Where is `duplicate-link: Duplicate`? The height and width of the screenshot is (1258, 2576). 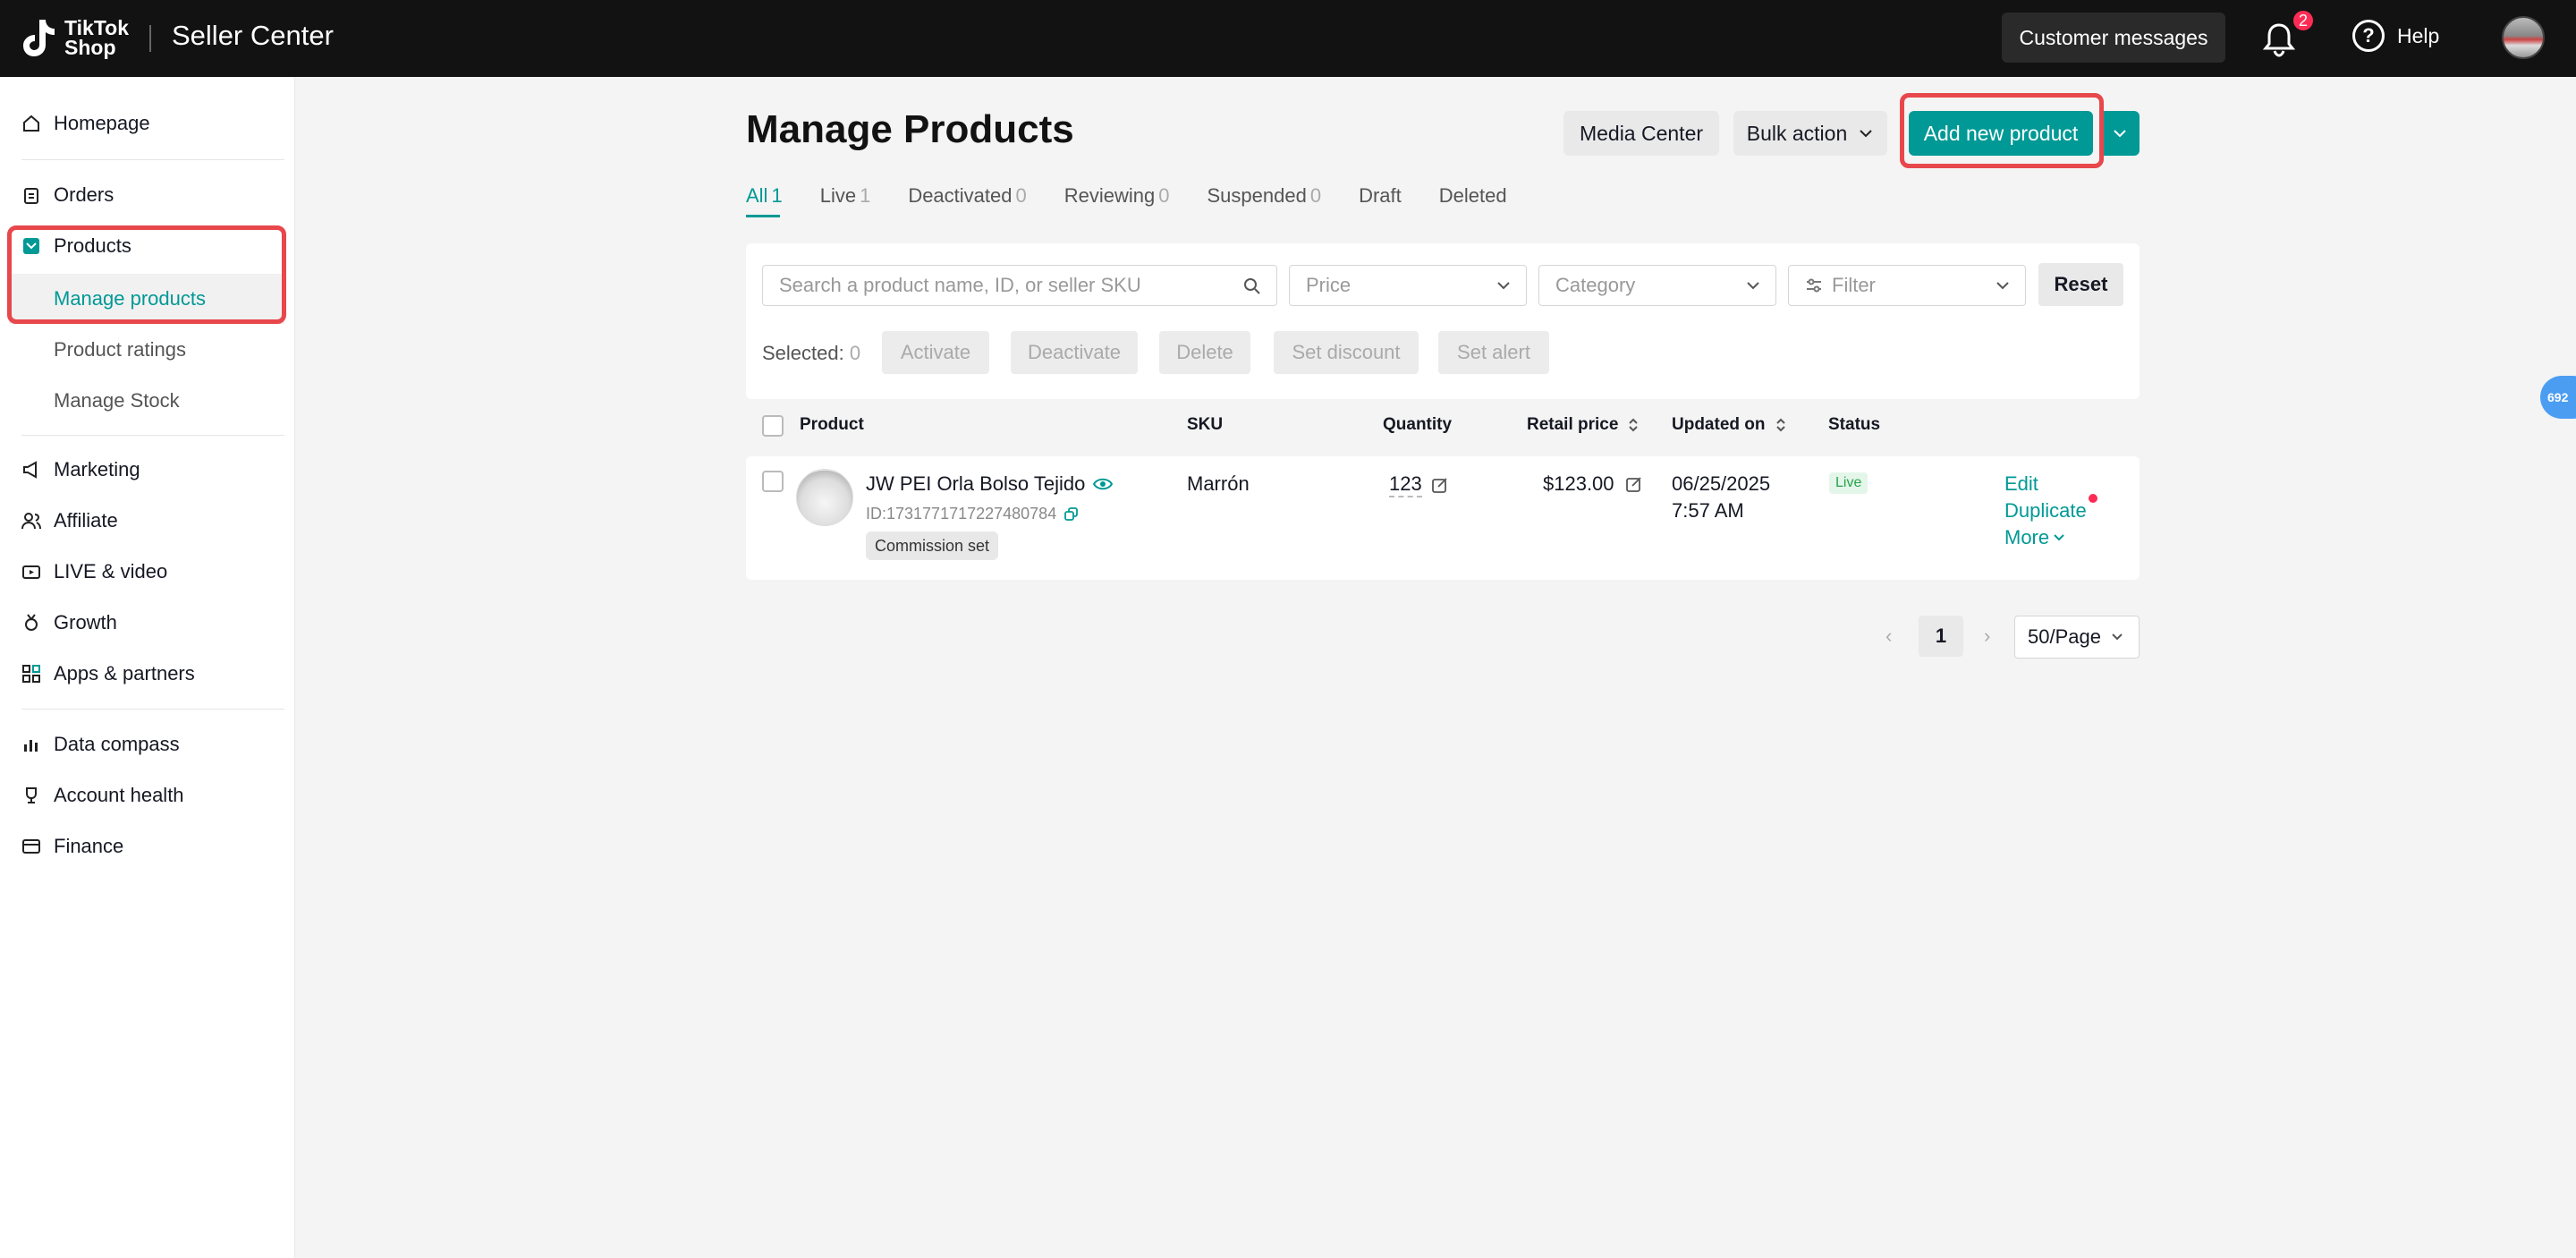 duplicate-link: Duplicate is located at coordinates (2045, 511).